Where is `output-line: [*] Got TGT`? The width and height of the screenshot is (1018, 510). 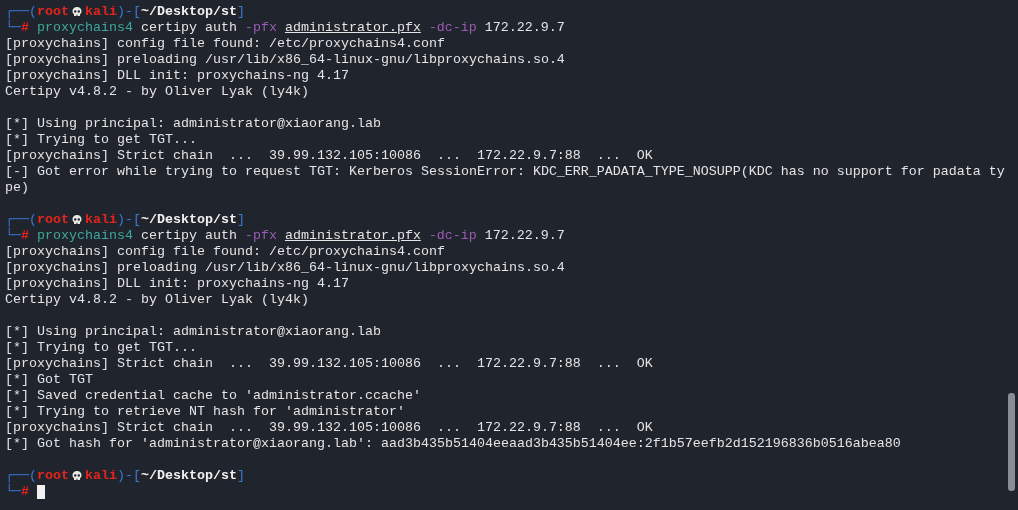
output-line: [*] Got TGT is located at coordinates (49, 380).